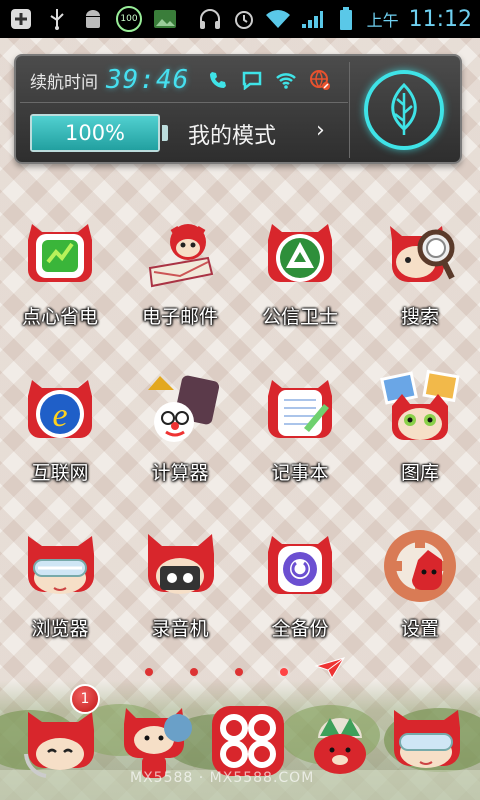 This screenshot has height=800, width=480. What do you see at coordinates (346, 19) in the screenshot?
I see `battery-icon` at bounding box center [346, 19].